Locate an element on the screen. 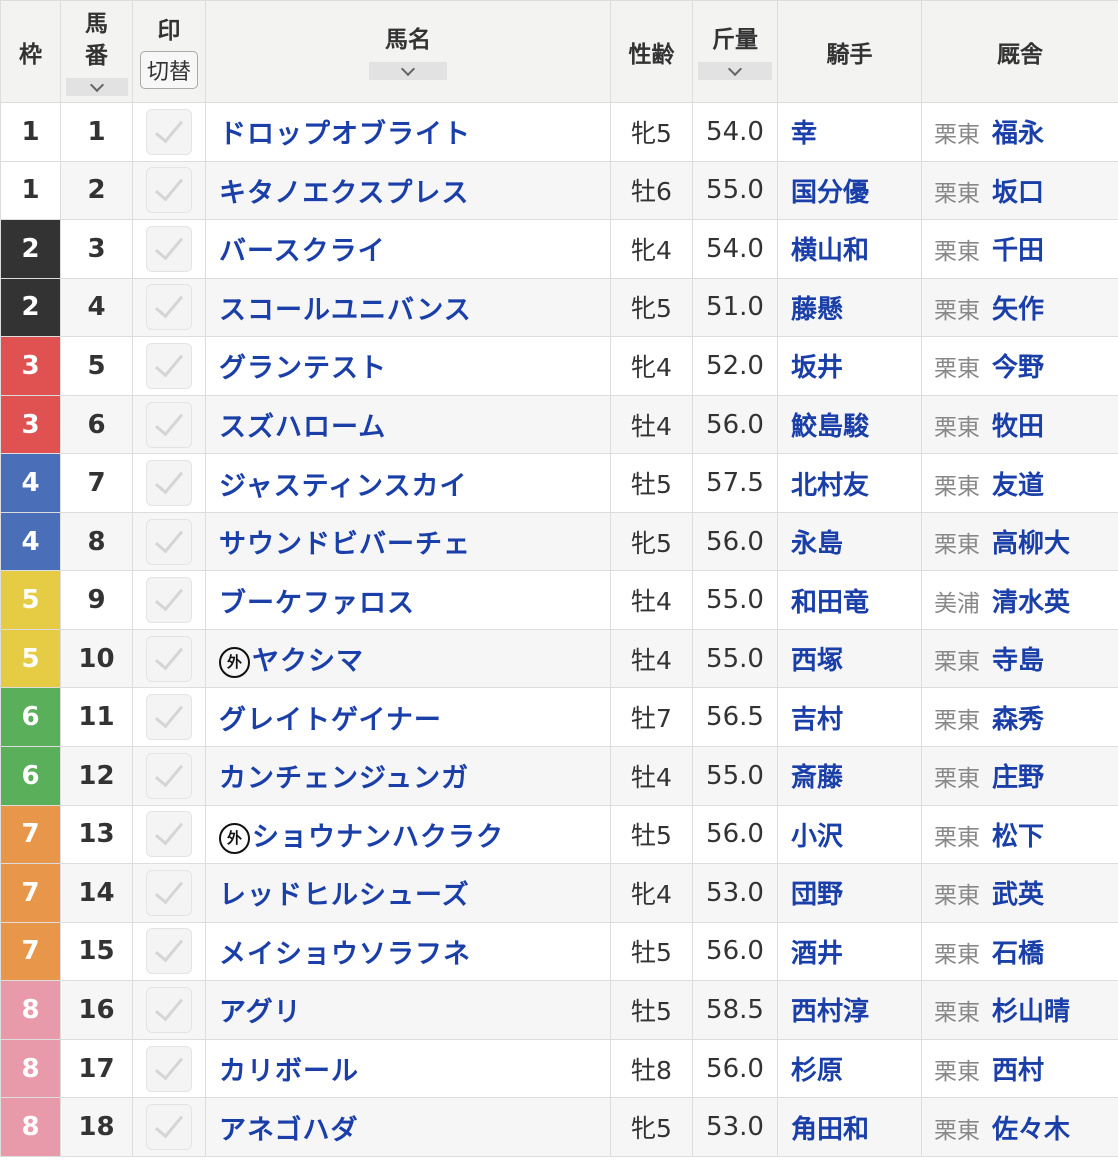 This screenshot has width=1118, height=1160. jockey-link: 幸 is located at coordinates (849, 132).